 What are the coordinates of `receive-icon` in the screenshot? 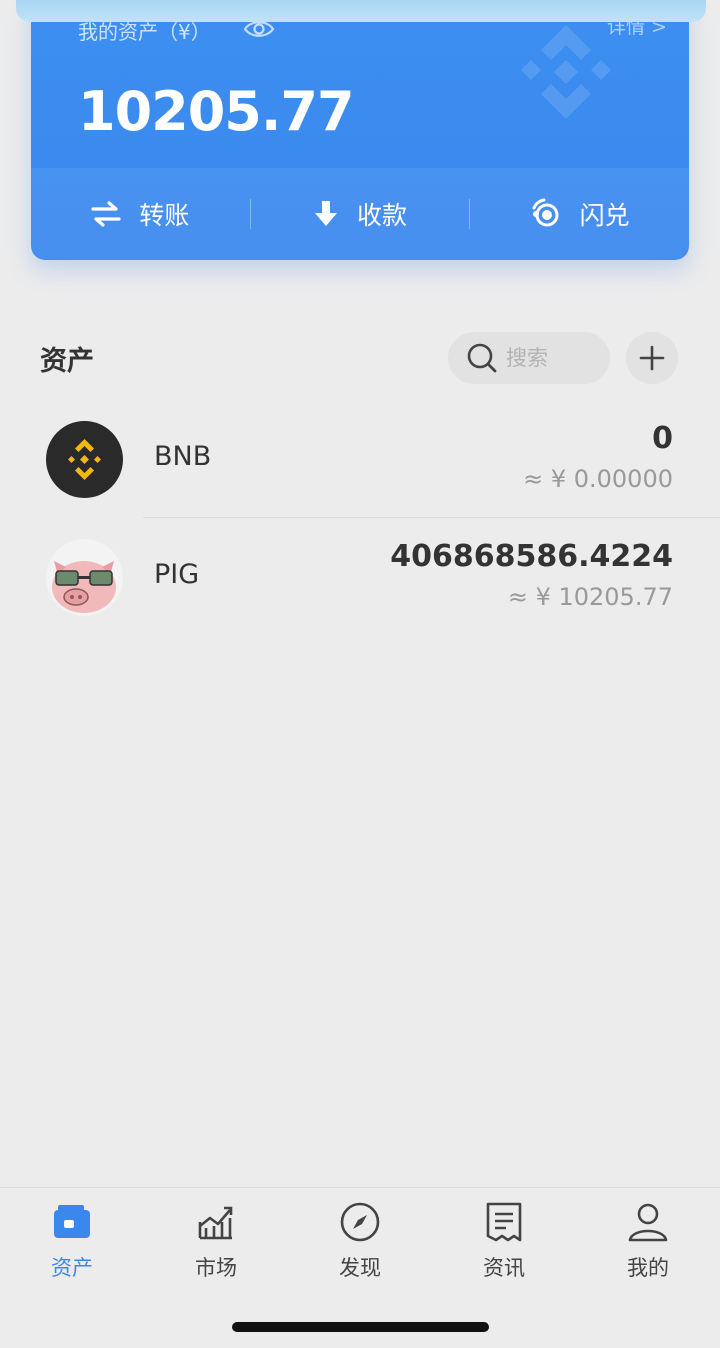 It's located at (326, 213).